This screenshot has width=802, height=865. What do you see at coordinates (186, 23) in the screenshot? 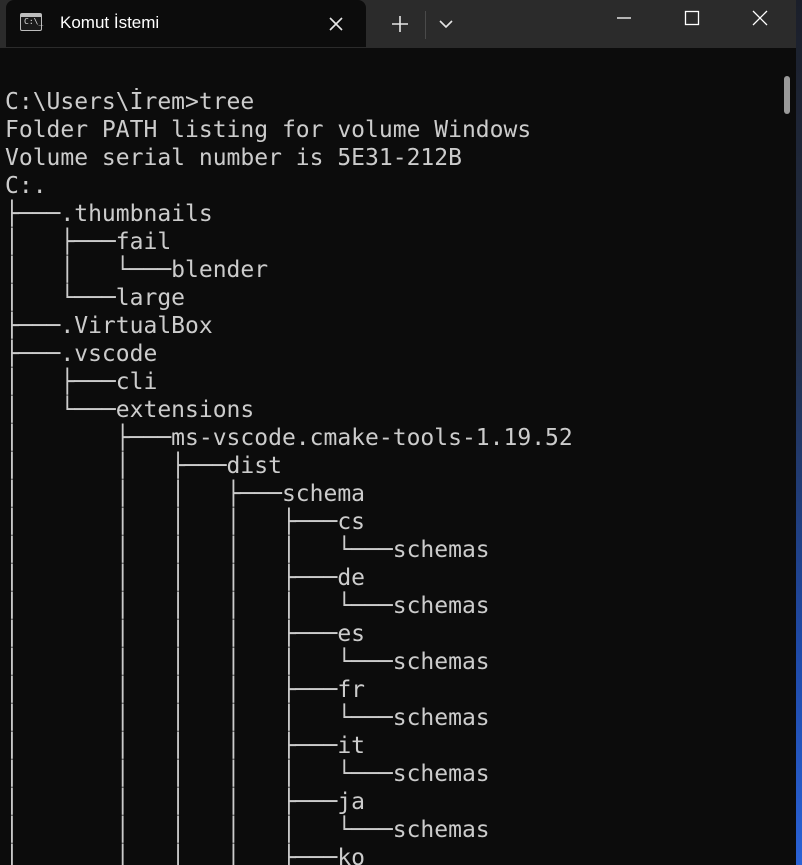
I see `tab-command-prompt: C:\_ Komut İstemi` at bounding box center [186, 23].